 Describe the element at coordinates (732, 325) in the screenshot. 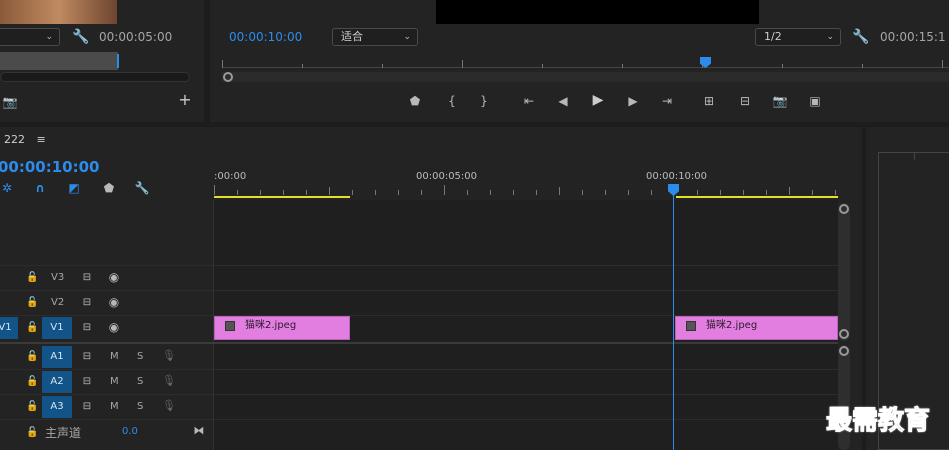

I see `clip-label: 猫咪2.jpeg` at that location.